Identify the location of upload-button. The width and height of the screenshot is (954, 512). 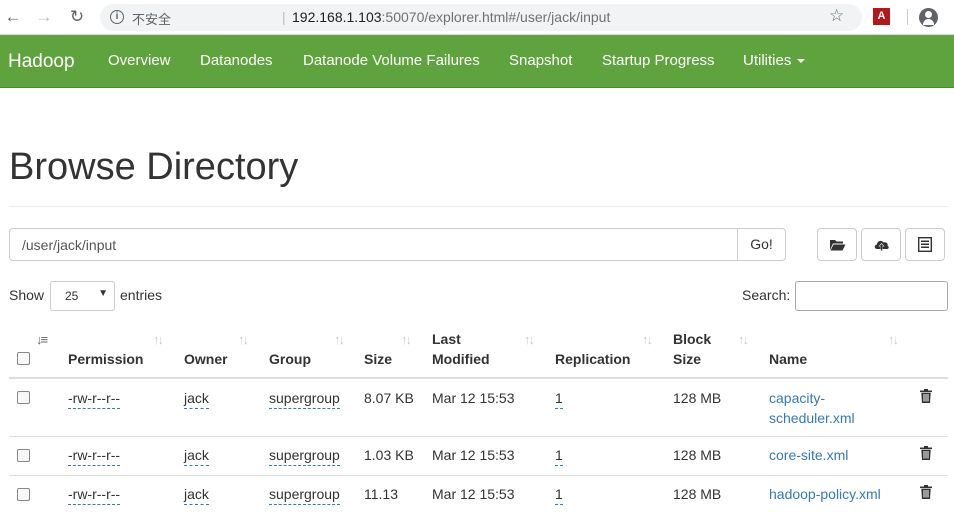
(881, 244).